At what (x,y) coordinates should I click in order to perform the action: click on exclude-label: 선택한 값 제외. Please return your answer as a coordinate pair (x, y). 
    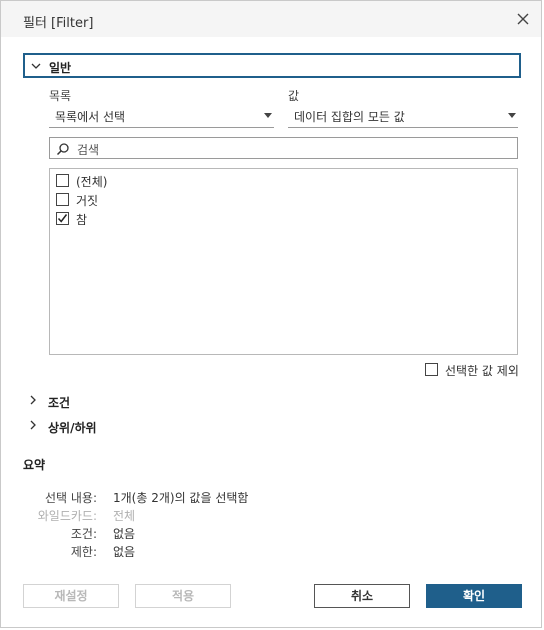
    Looking at the image, I should click on (482, 371).